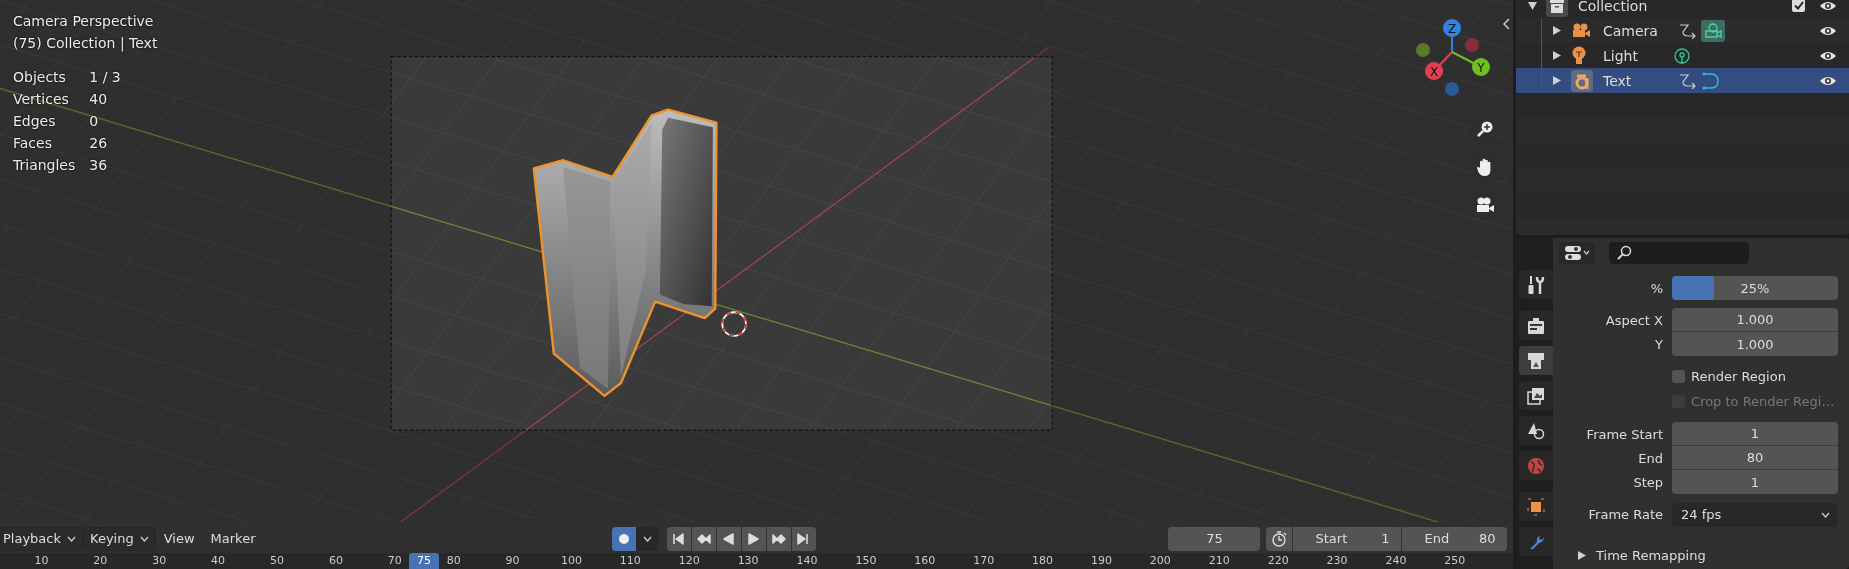 The image size is (1849, 569). What do you see at coordinates (1214, 538) in the screenshot?
I see `current-frame-field: 75` at bounding box center [1214, 538].